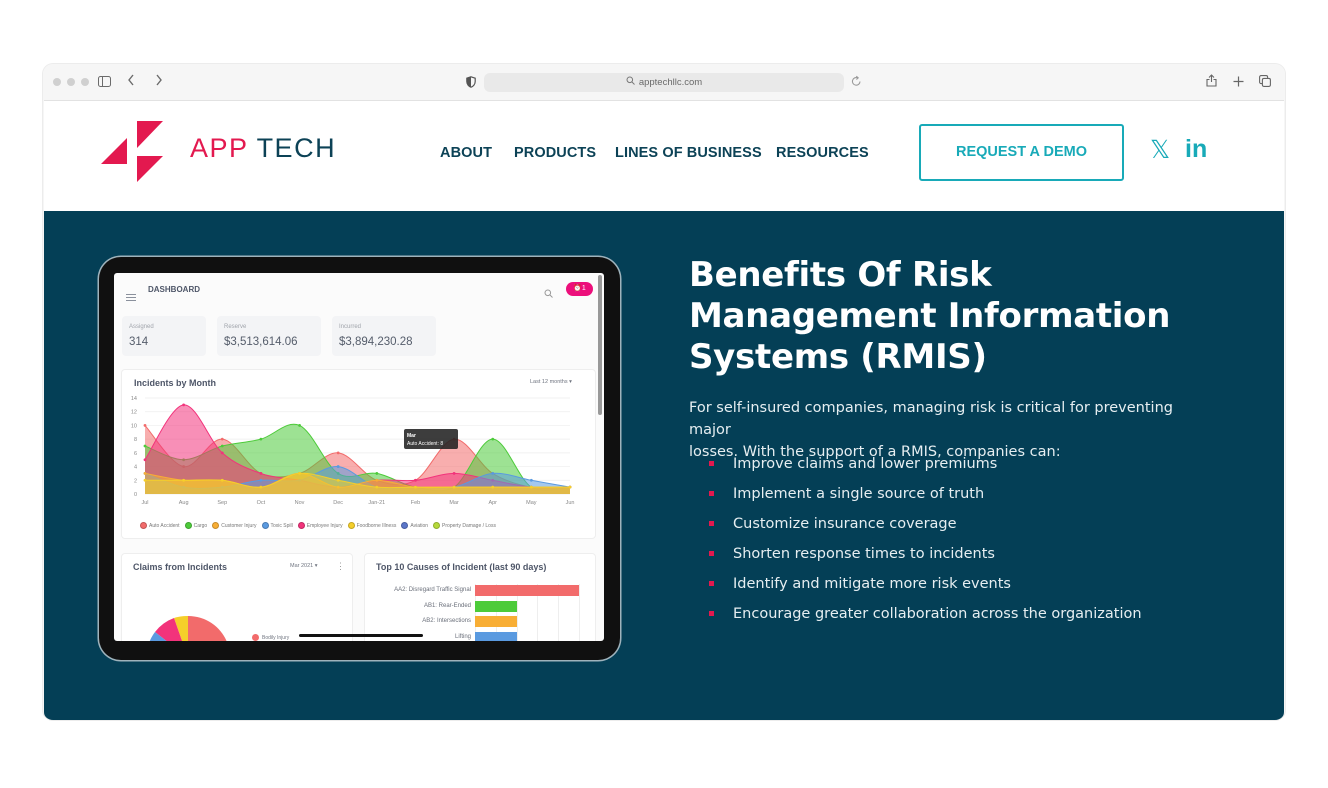  What do you see at coordinates (925, 588) in the screenshot?
I see `benefit-item: Identify and mitigate more risk events` at bounding box center [925, 588].